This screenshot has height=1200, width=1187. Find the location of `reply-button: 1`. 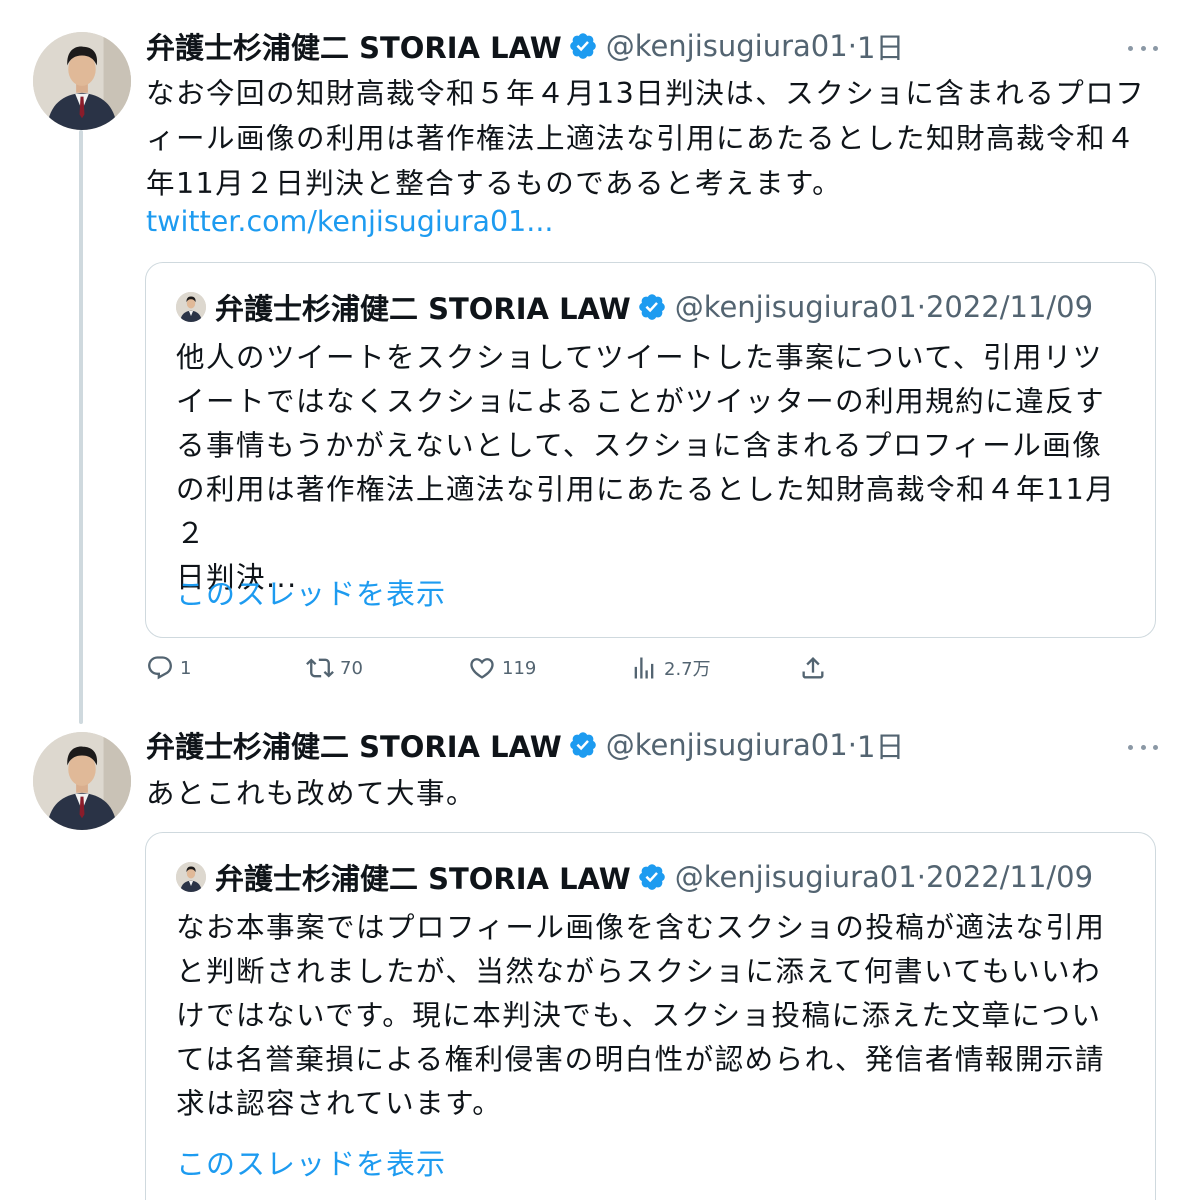

reply-button: 1 is located at coordinates (168, 668).